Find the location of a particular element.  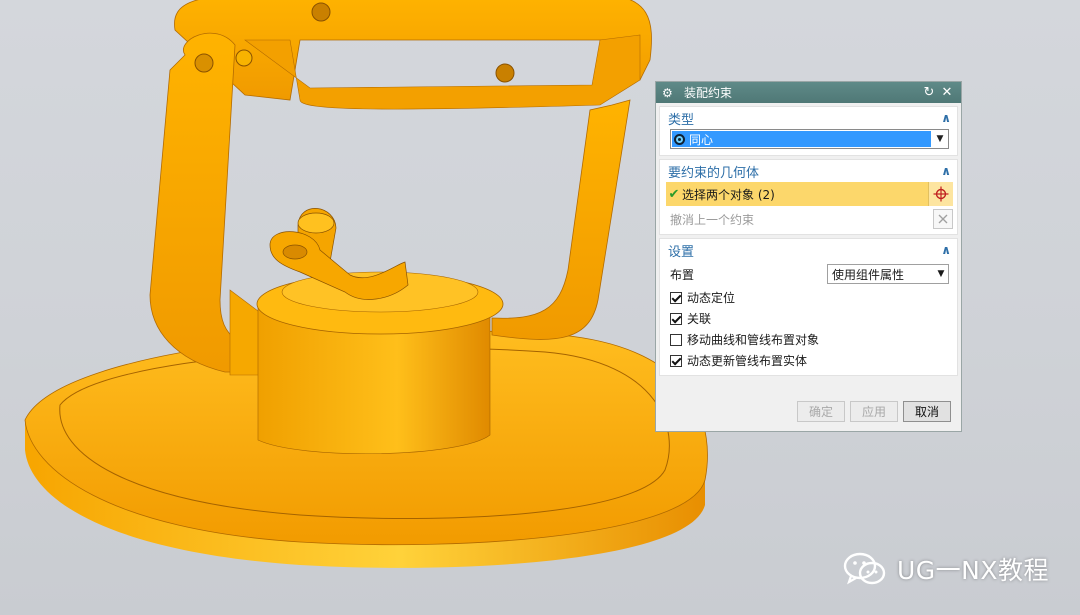

undo-last-constraint-row: 撤消上一个约束 is located at coordinates (809, 219).